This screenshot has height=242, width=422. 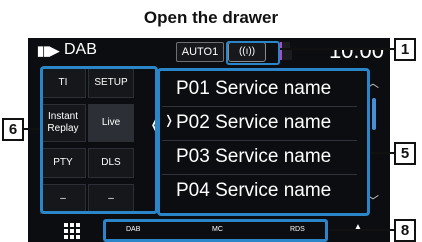 What do you see at coordinates (358, 227) in the screenshot?
I see `chevron-up-icon: ▲` at bounding box center [358, 227].